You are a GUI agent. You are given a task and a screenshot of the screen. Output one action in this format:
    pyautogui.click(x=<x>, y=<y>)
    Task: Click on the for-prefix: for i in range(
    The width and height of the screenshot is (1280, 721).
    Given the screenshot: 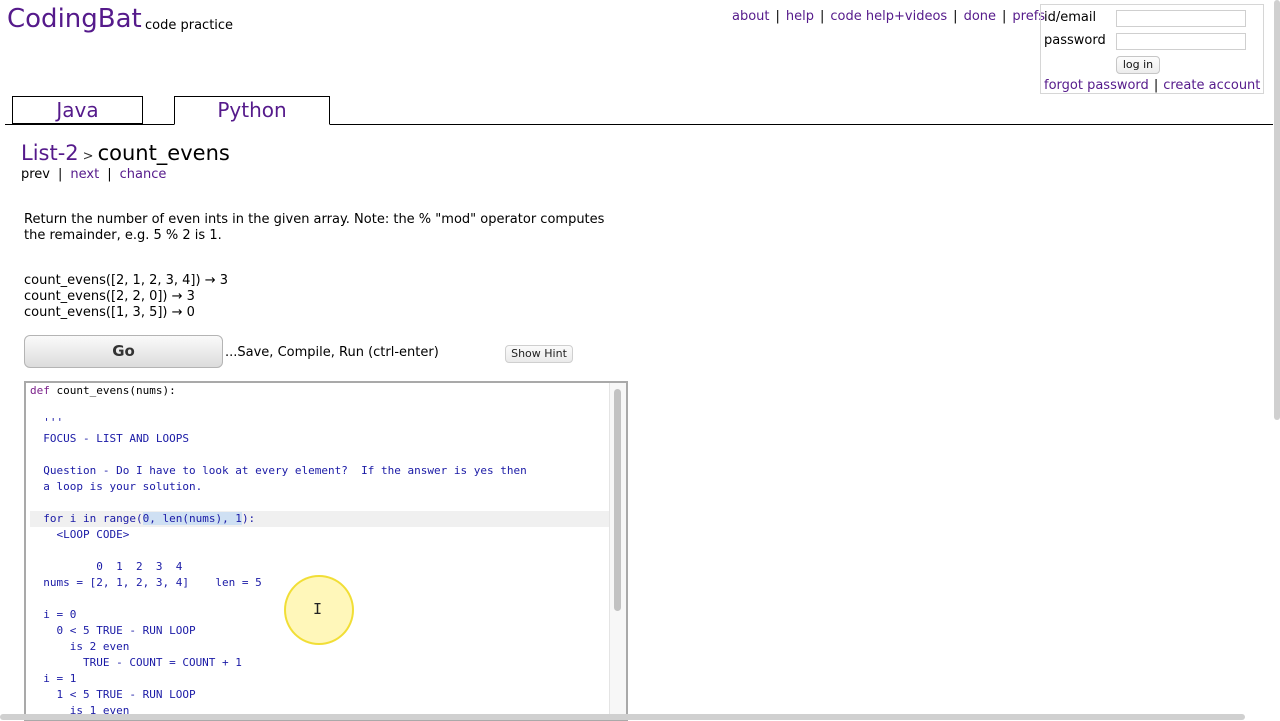 What is the action you would take?
    pyautogui.click(x=86, y=518)
    